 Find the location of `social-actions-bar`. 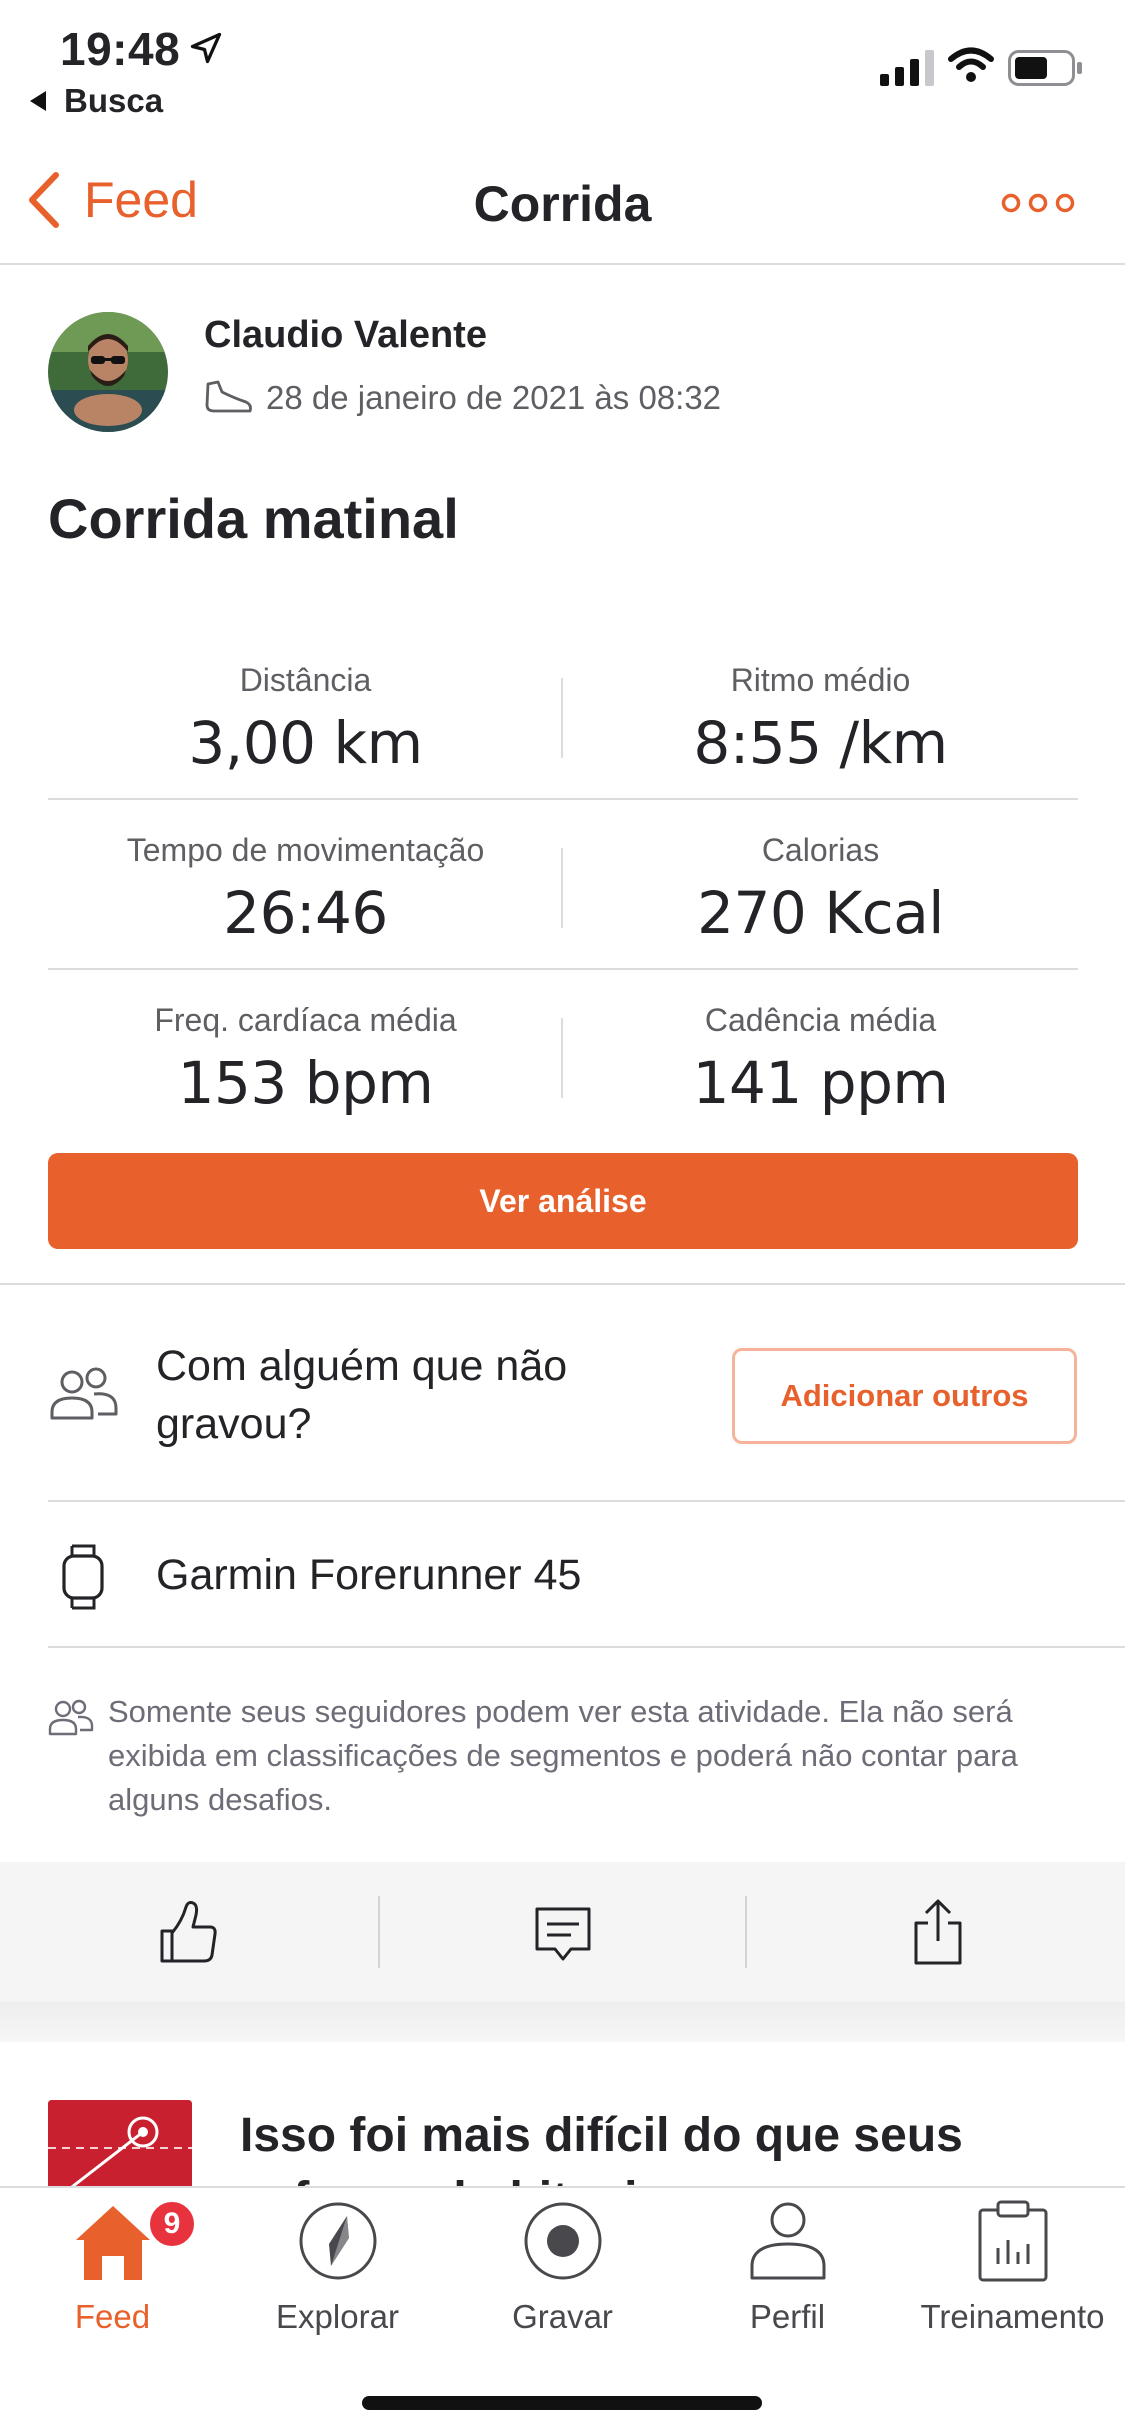

social-actions-bar is located at coordinates (562, 1932).